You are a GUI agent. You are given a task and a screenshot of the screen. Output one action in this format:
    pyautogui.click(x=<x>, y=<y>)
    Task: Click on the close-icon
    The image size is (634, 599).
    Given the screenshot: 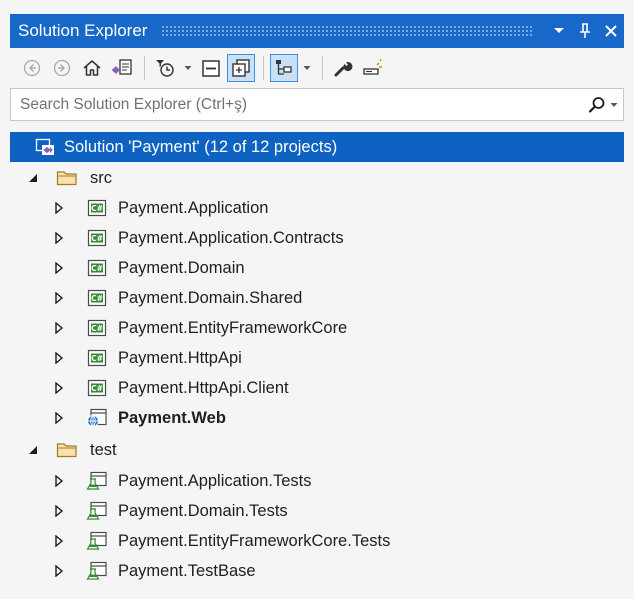 What is the action you would take?
    pyautogui.click(x=611, y=31)
    